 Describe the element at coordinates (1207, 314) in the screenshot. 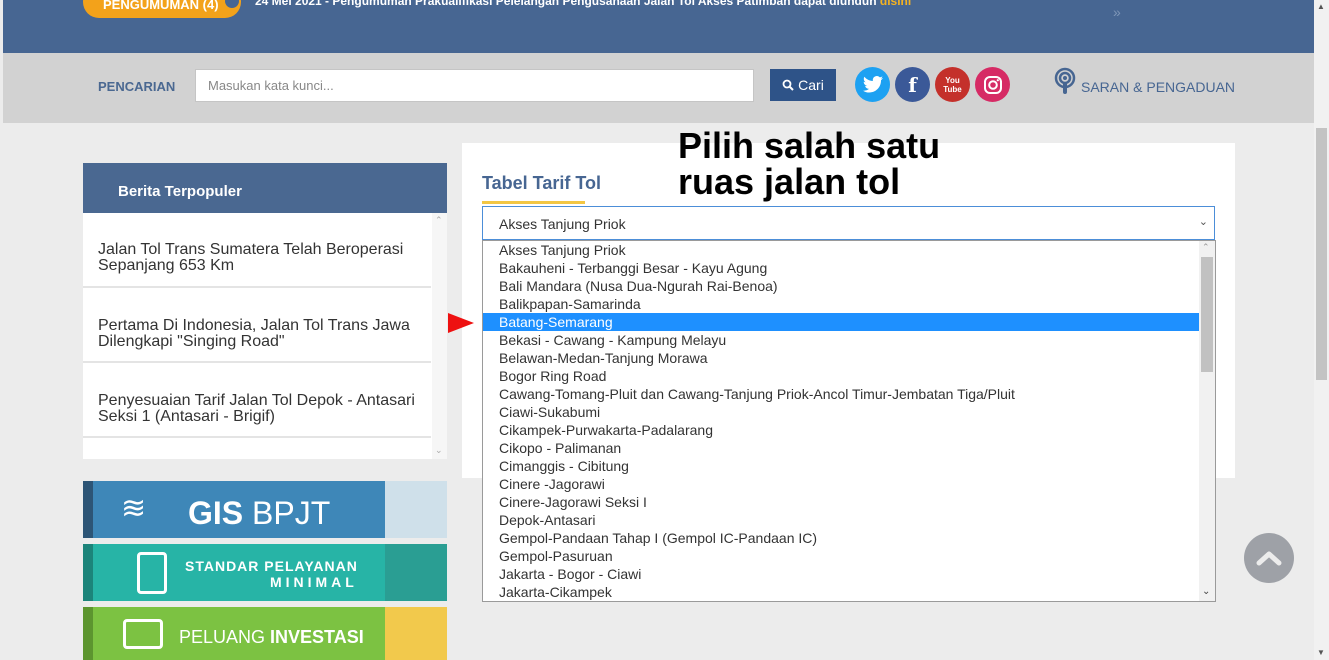

I see `dropdown-scrollbar-thumb` at that location.